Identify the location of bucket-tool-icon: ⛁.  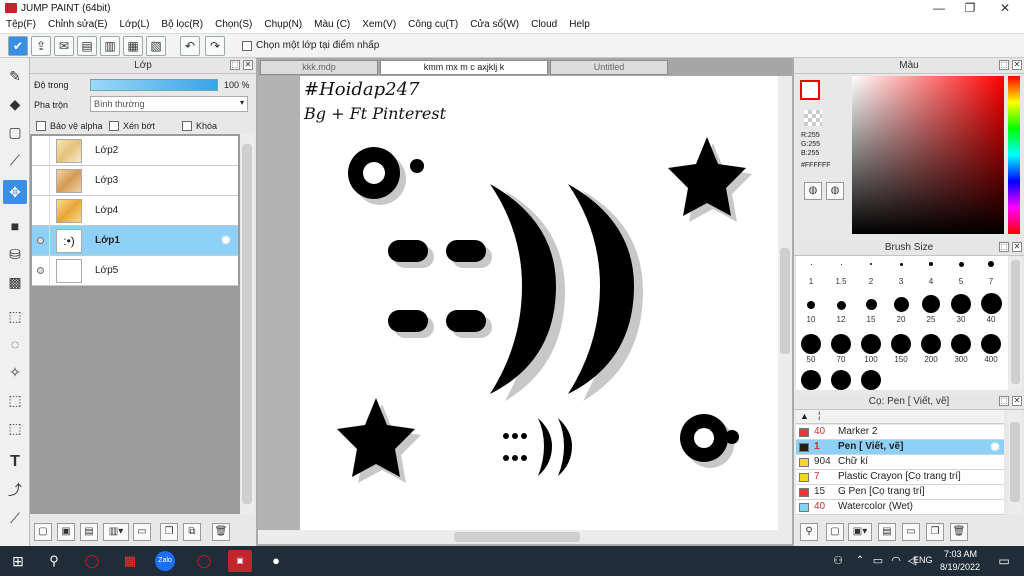
(15, 254).